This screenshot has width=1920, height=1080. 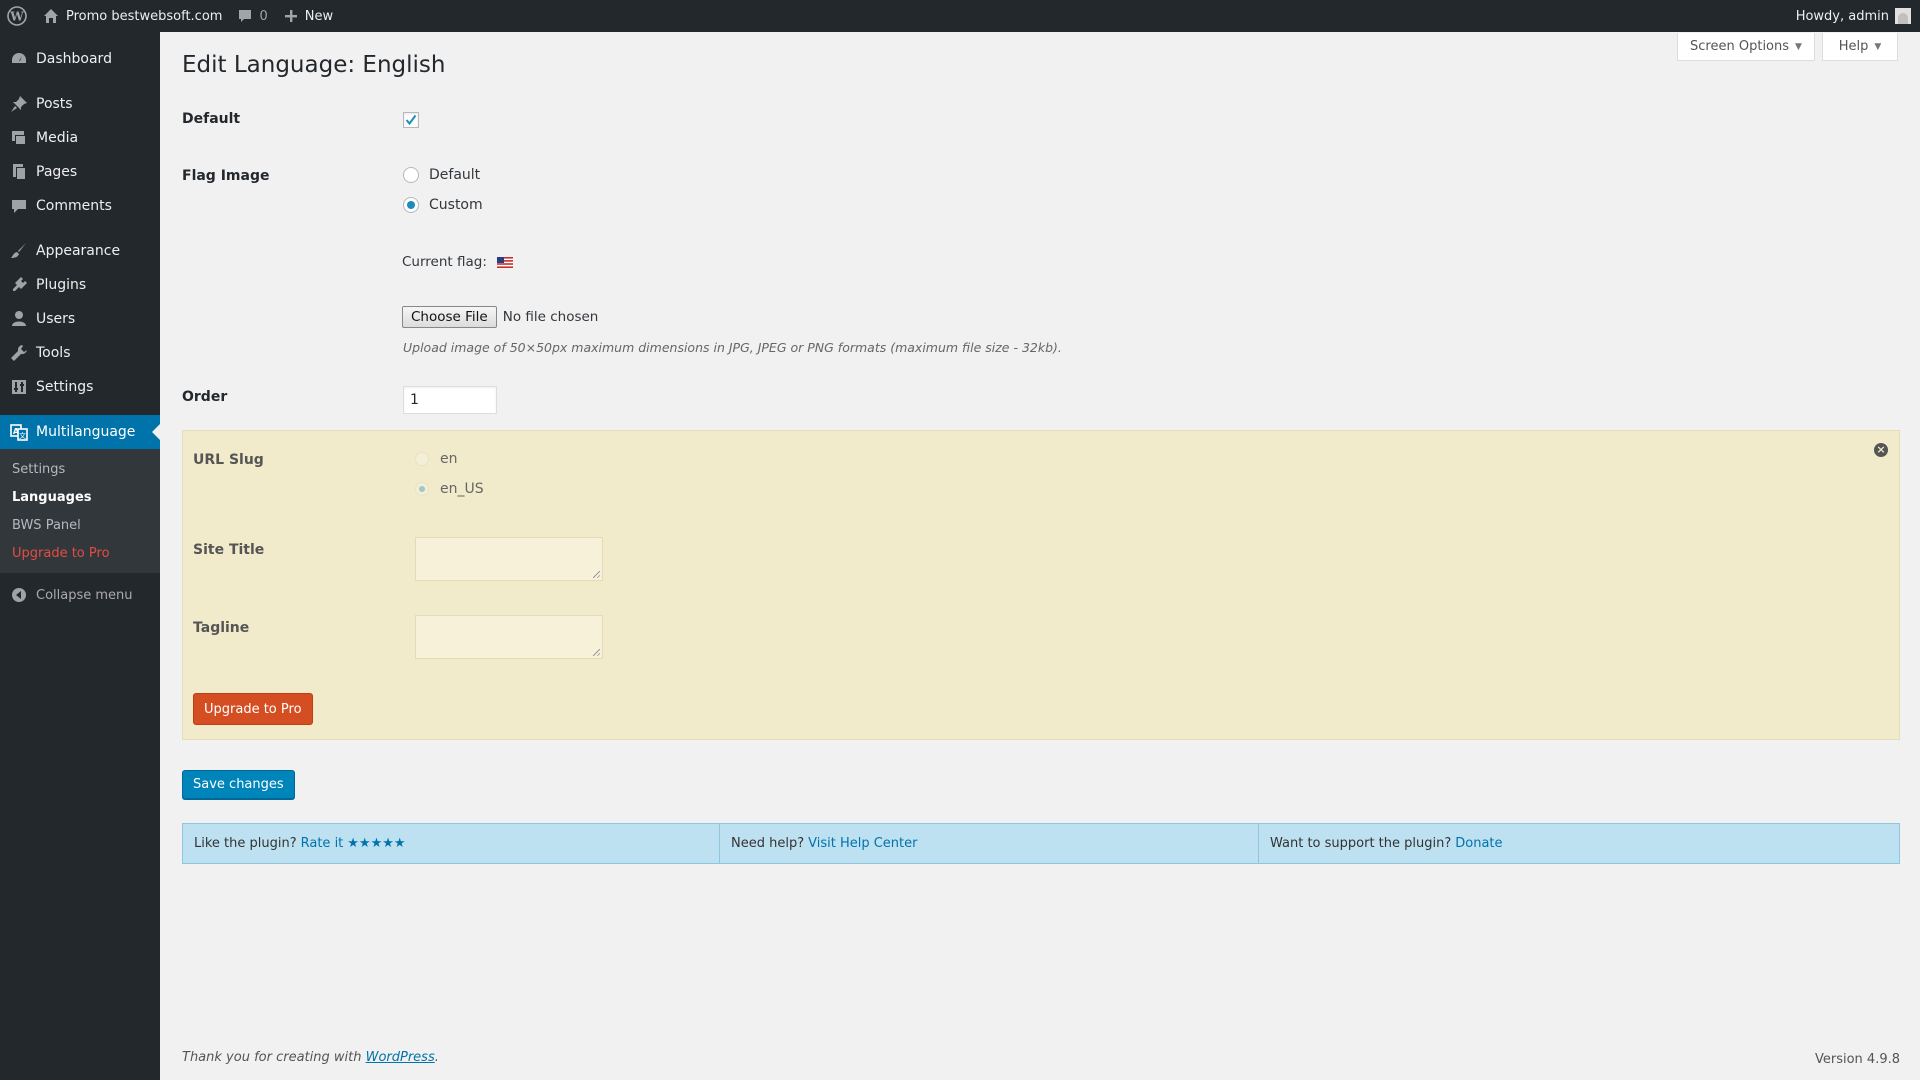 I want to click on menu-item-tools: Tools, so click(x=80, y=353).